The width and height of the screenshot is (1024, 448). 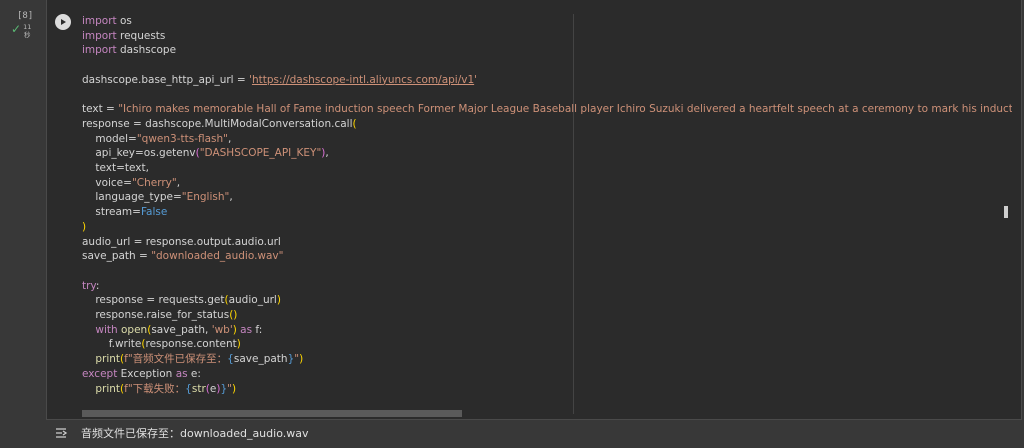 I want to click on code-token: (, so click(x=354, y=123).